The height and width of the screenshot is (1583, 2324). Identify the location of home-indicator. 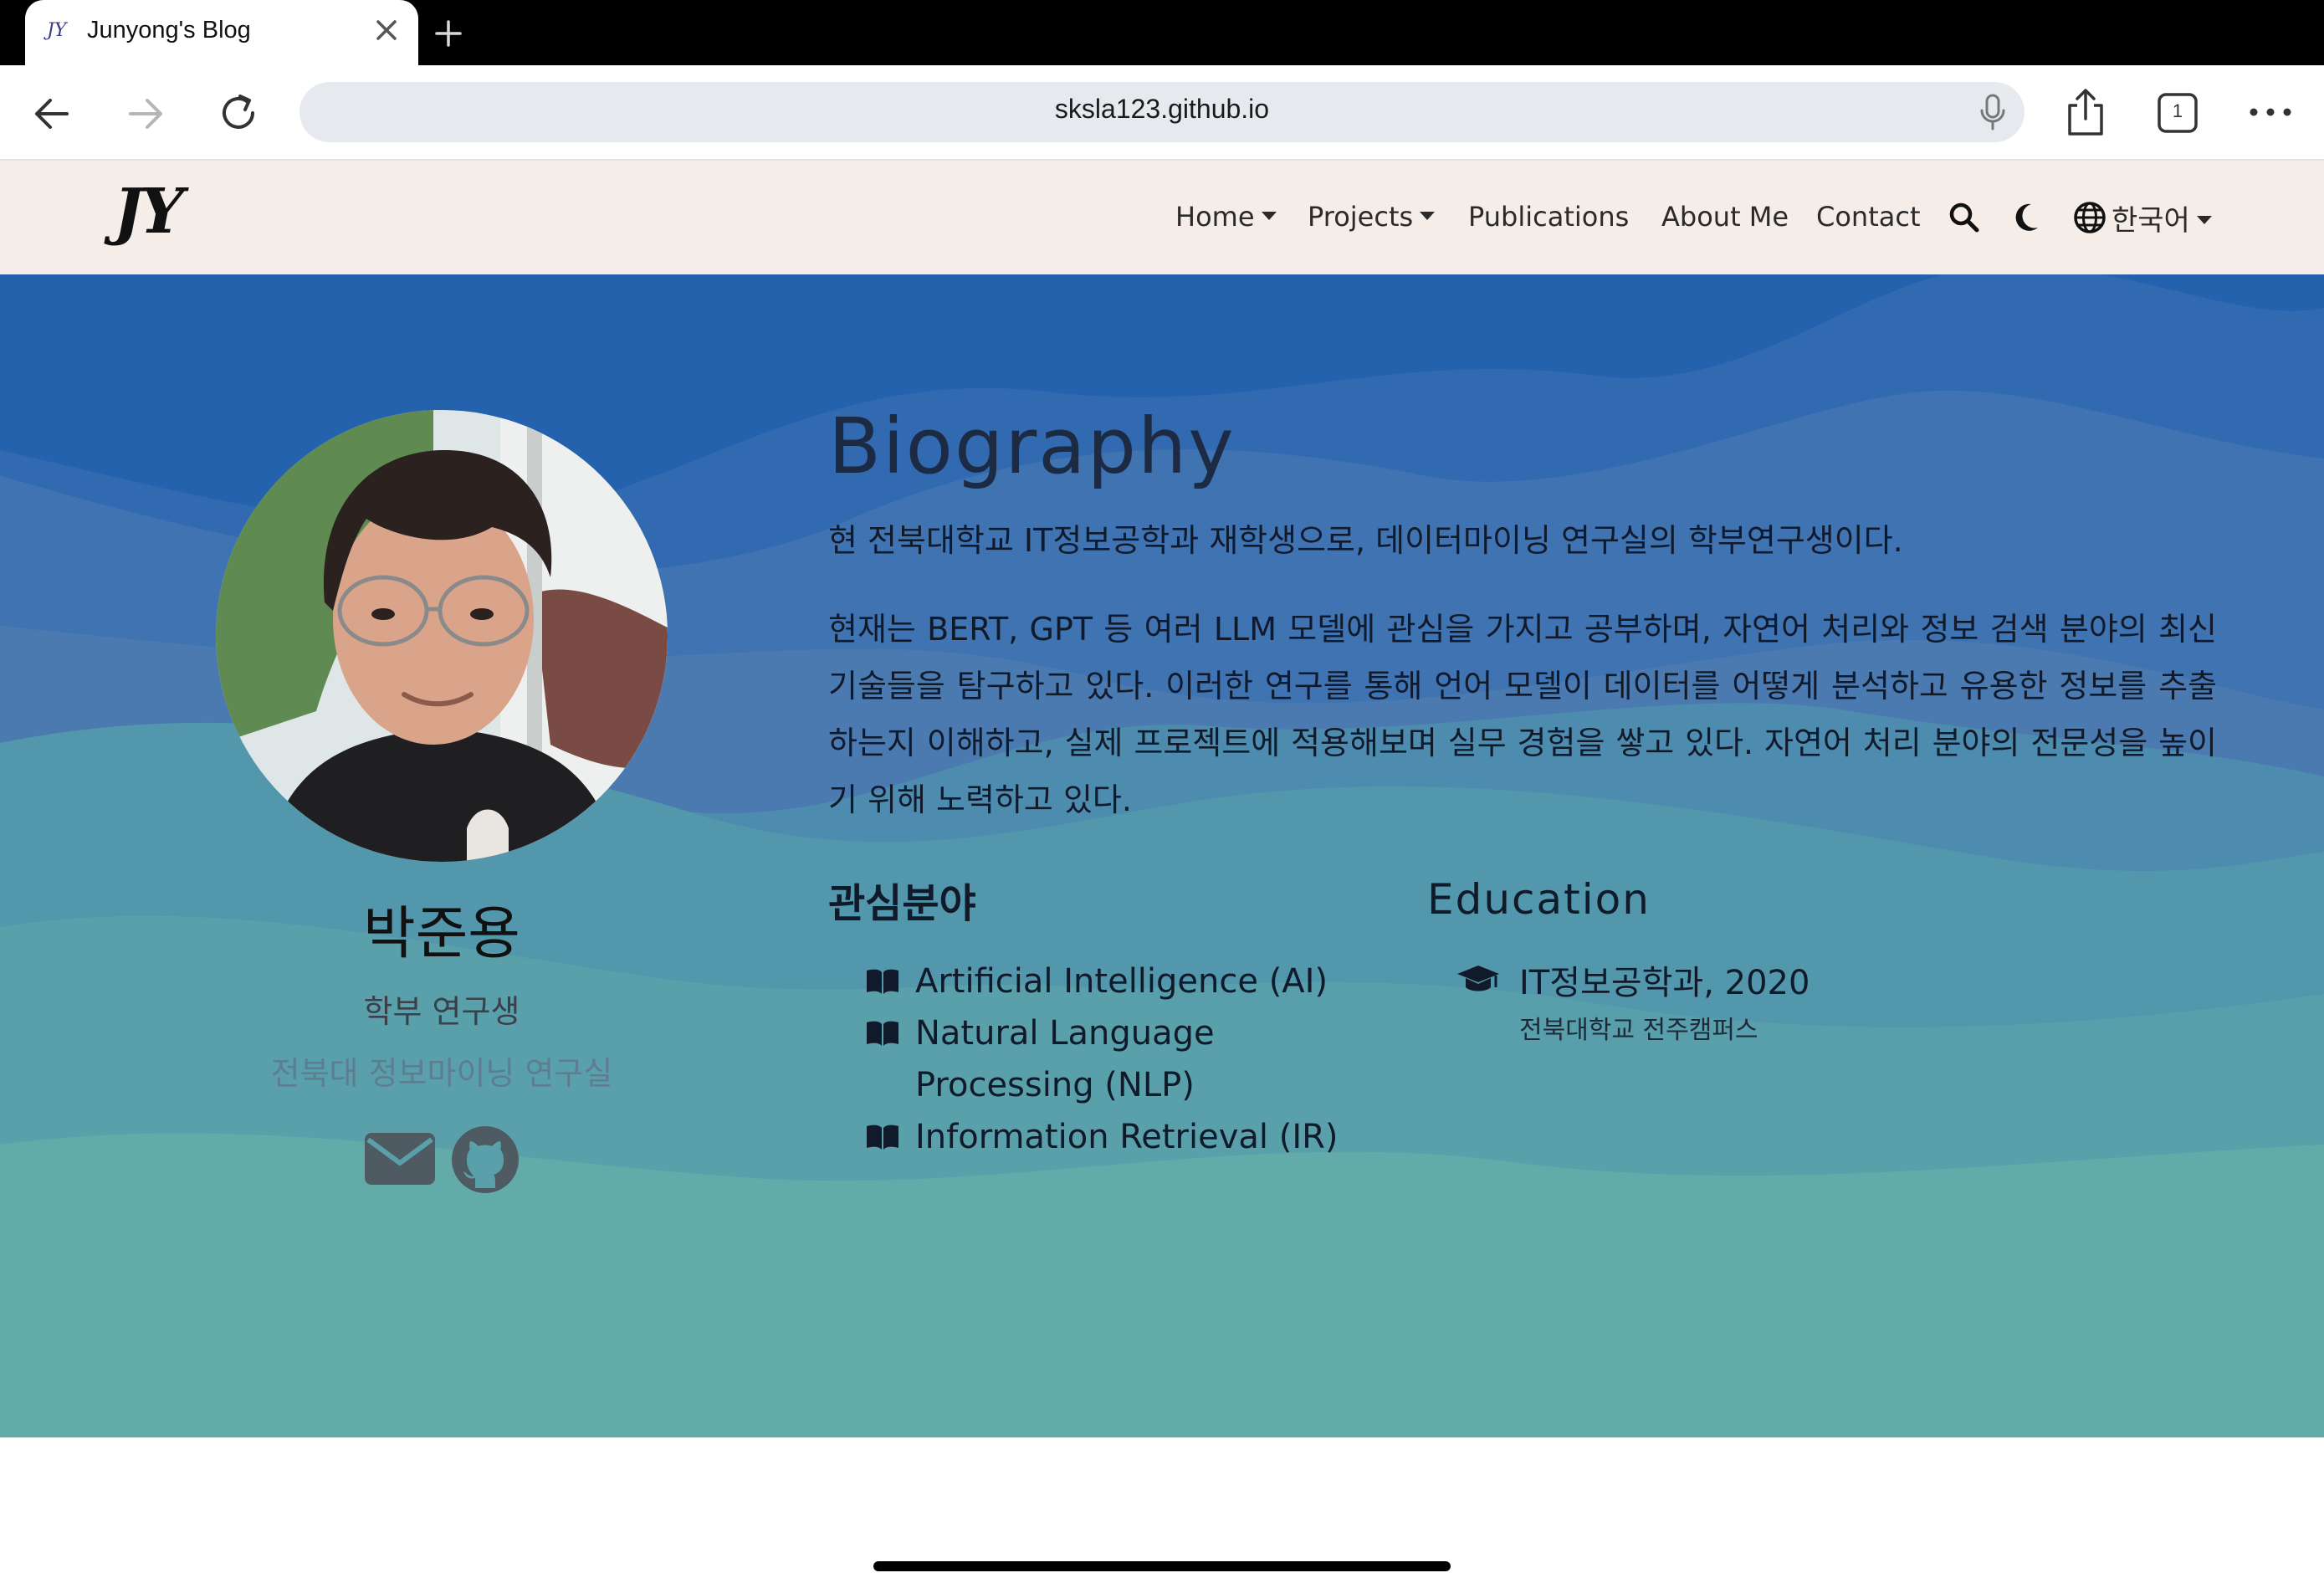
(1162, 1566).